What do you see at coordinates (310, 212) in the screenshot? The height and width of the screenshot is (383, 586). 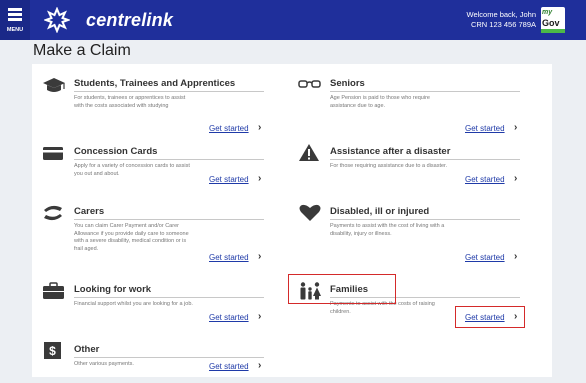 I see `heart-icon` at bounding box center [310, 212].